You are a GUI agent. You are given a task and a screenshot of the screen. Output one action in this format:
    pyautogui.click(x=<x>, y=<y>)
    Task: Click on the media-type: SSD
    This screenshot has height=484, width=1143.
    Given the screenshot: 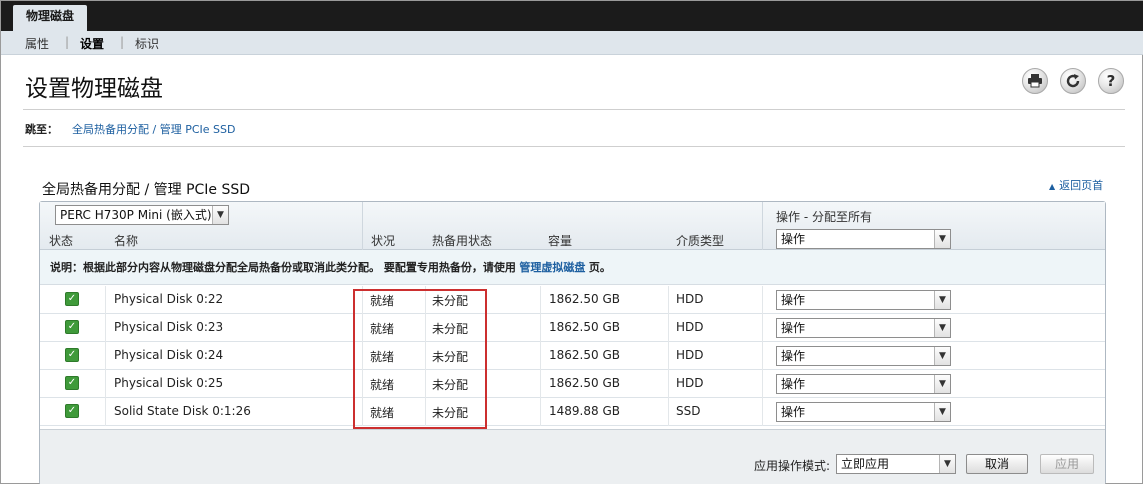 What is the action you would take?
    pyautogui.click(x=688, y=411)
    